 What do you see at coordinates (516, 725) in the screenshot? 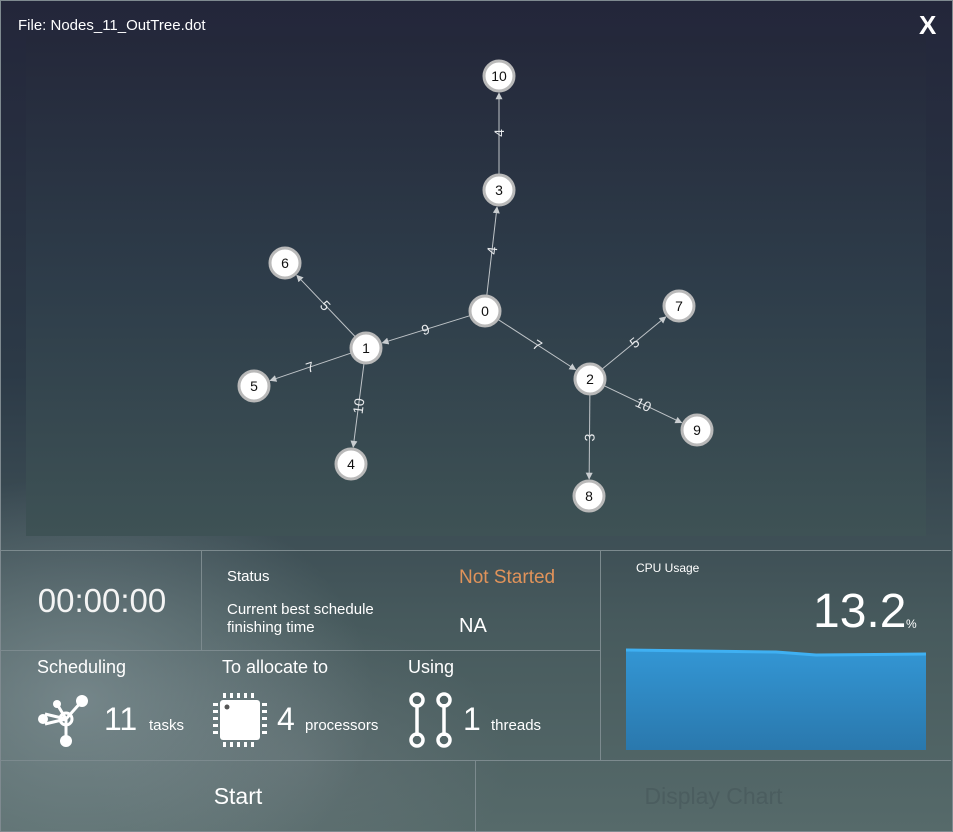
I see `thread-unit: threads` at bounding box center [516, 725].